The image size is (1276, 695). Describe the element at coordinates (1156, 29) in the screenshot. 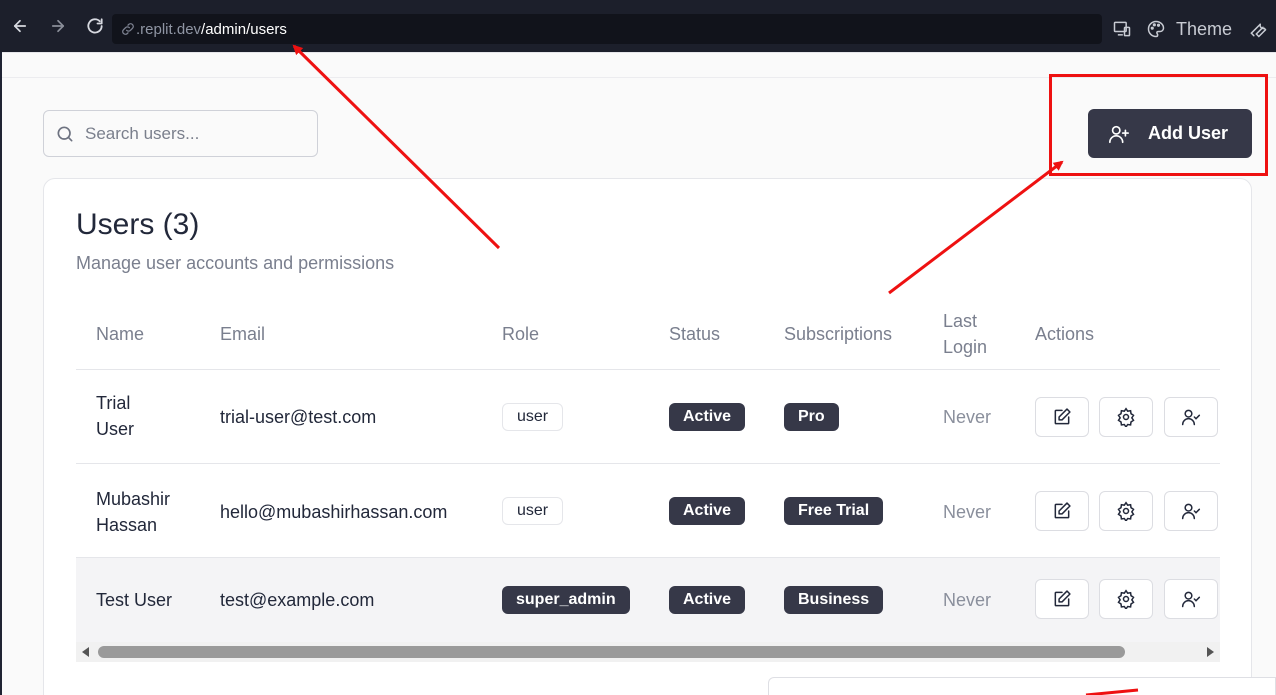

I see `palette-icon` at that location.